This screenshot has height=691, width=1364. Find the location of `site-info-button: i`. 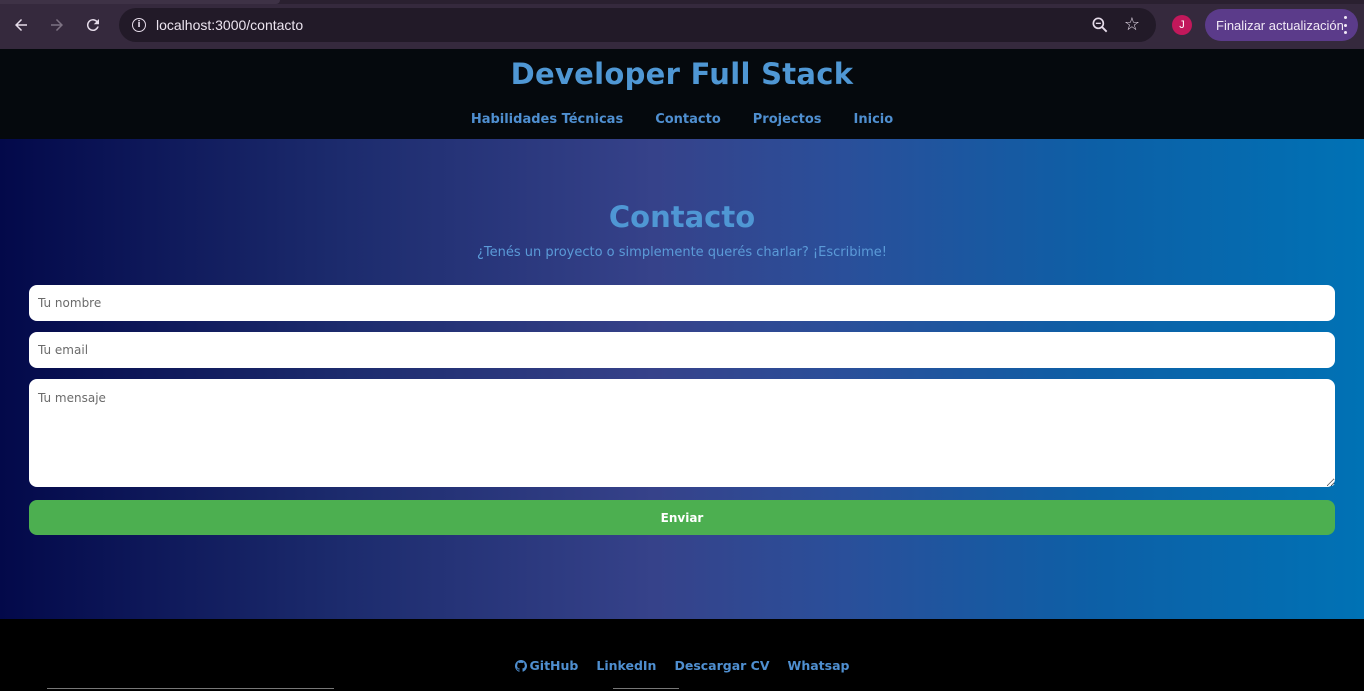

site-info-button: i is located at coordinates (139, 25).